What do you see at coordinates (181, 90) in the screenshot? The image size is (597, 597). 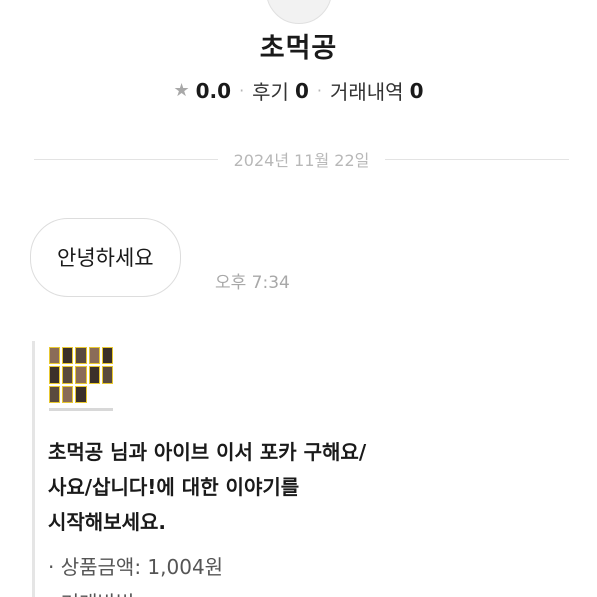 I see `star-icon: ★` at bounding box center [181, 90].